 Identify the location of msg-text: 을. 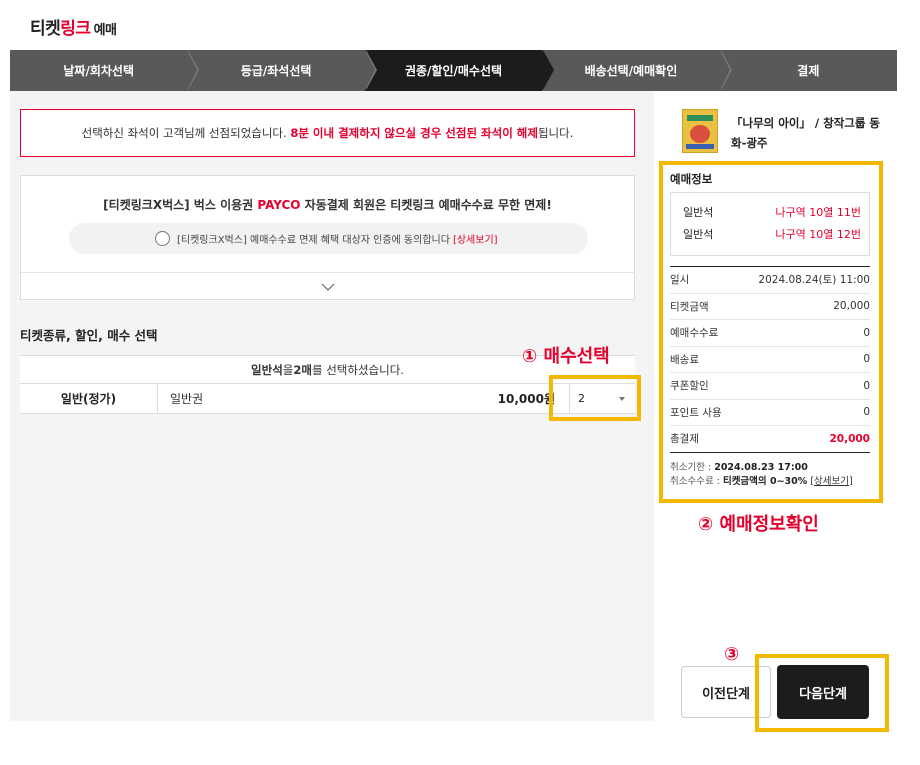
(288, 369).